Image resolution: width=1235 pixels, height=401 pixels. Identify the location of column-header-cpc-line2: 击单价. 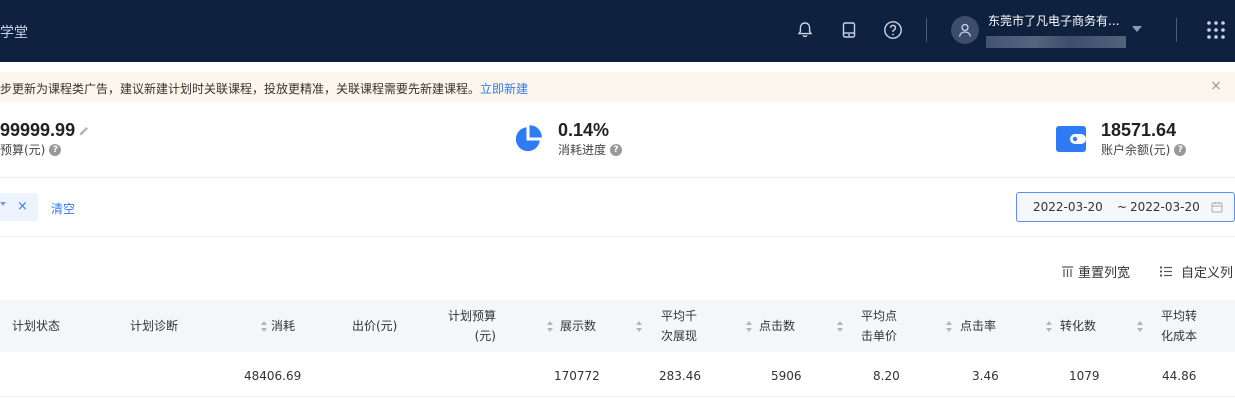
(878, 336).